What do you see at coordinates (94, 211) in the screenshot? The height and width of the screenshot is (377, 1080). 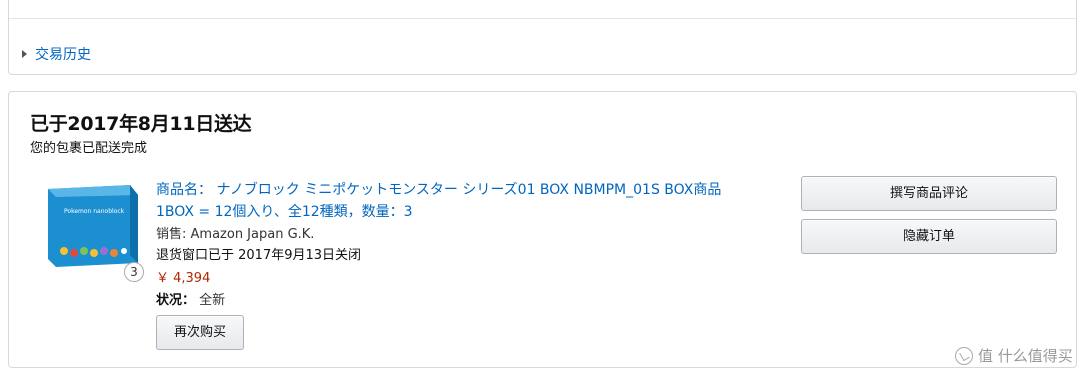 I see `product-box-brand: Pokemon nanoblock` at bounding box center [94, 211].